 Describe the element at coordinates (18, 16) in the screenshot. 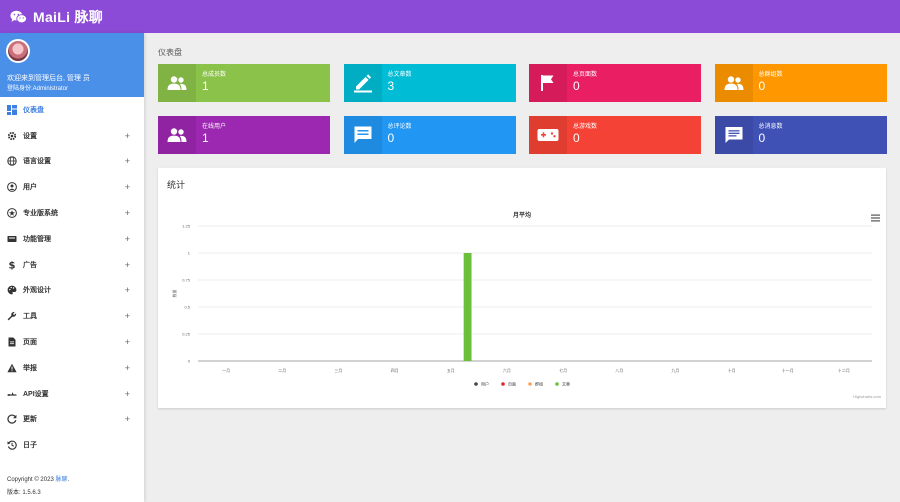

I see `wechat-icon` at that location.